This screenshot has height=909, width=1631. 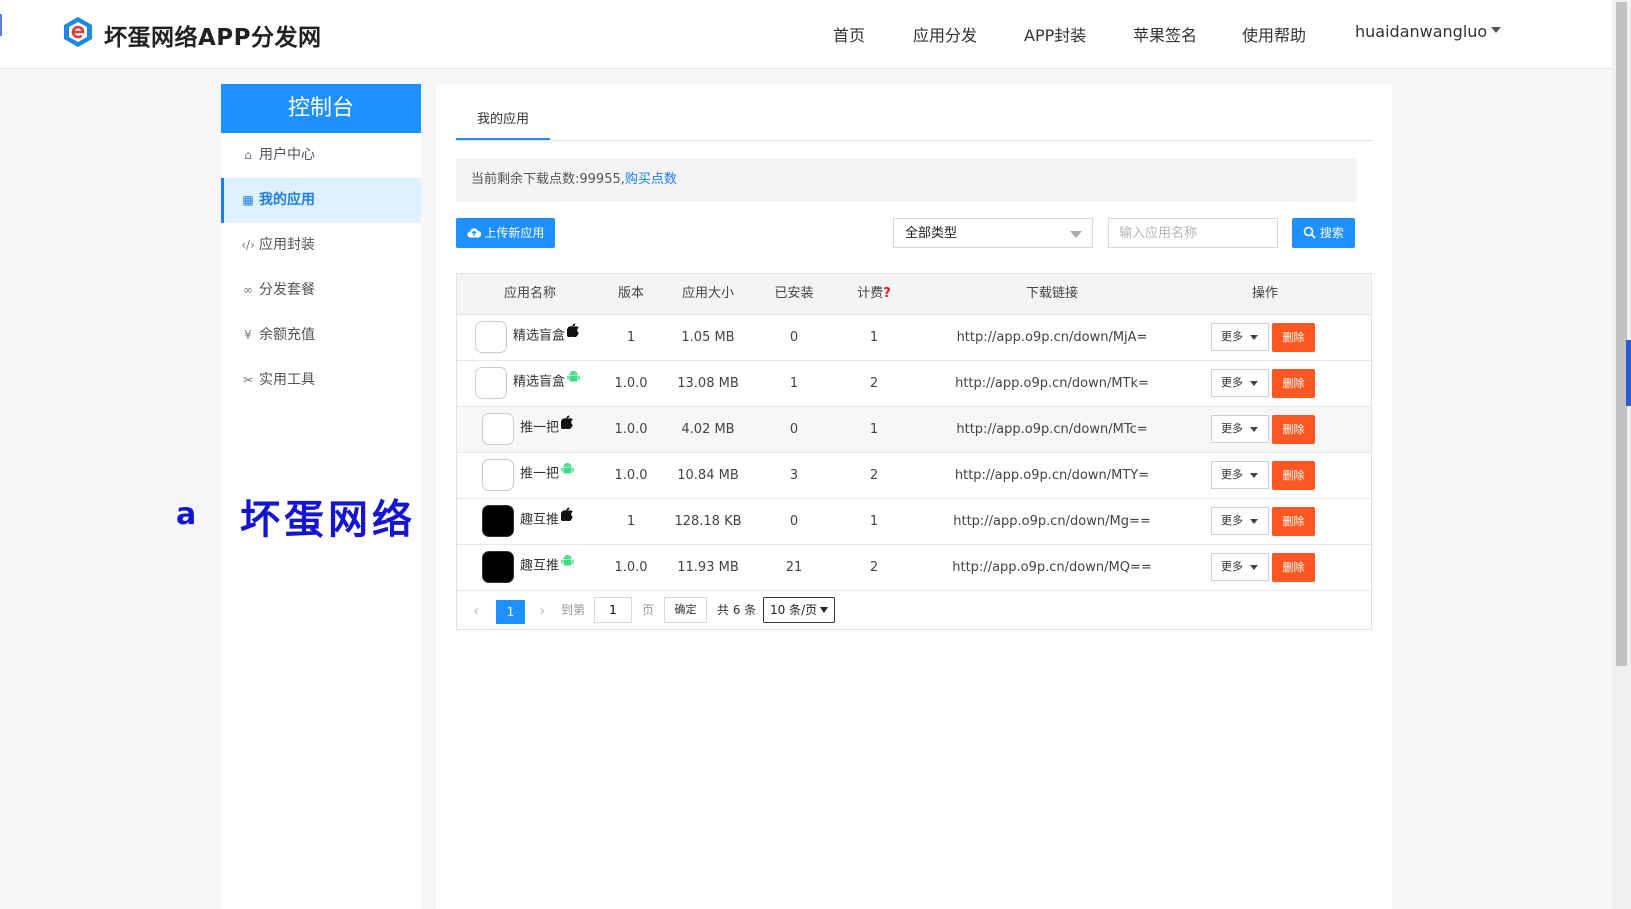 I want to click on app-download-link: http://app.o9p.cn/down/MTc=, so click(x=1052, y=429).